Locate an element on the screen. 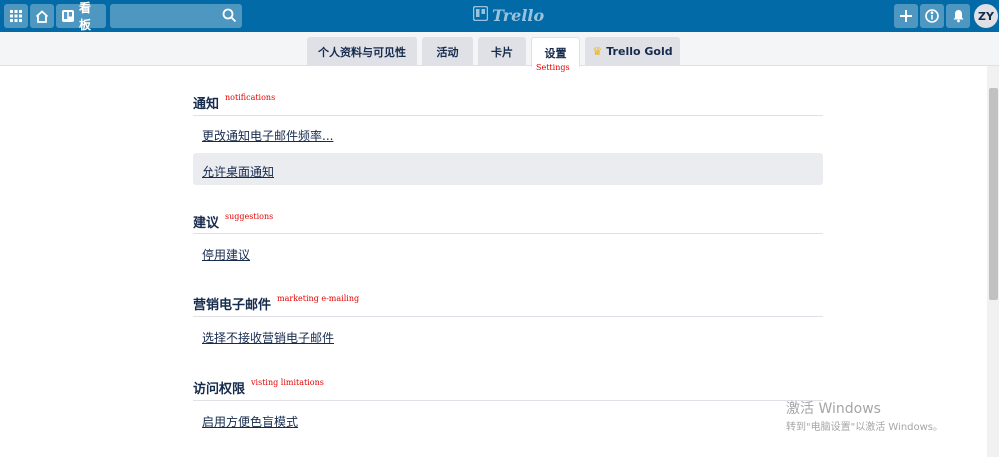 Image resolution: width=999 pixels, height=457 pixels. section-title: 通知 is located at coordinates (206, 104).